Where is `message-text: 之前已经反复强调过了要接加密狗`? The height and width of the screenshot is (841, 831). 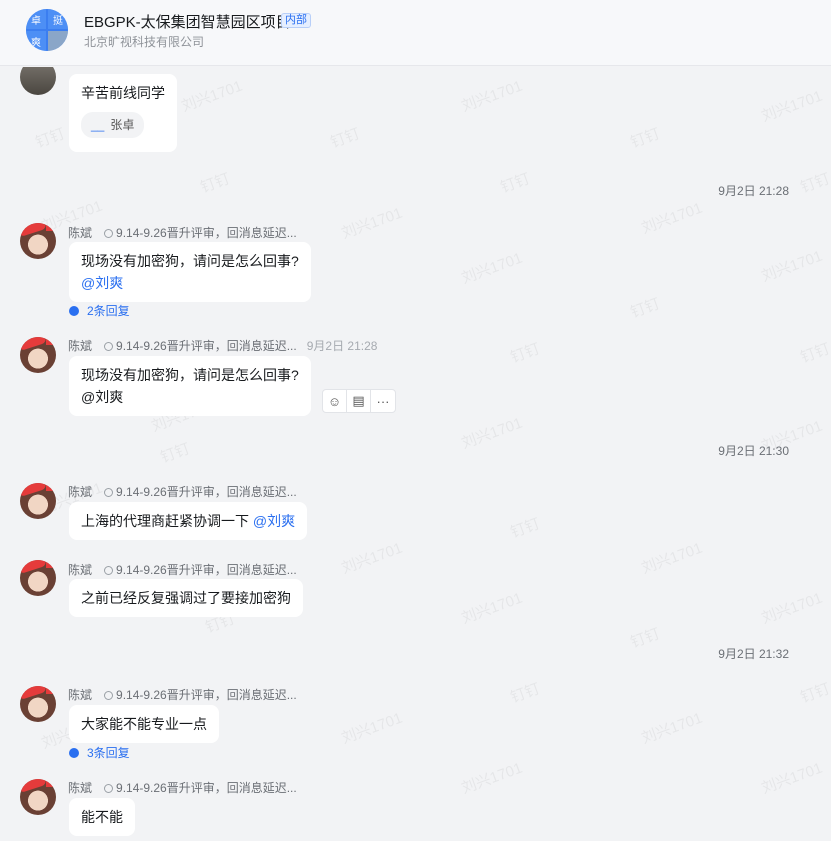
message-text: 之前已经反复强调过了要接加密狗 is located at coordinates (186, 598).